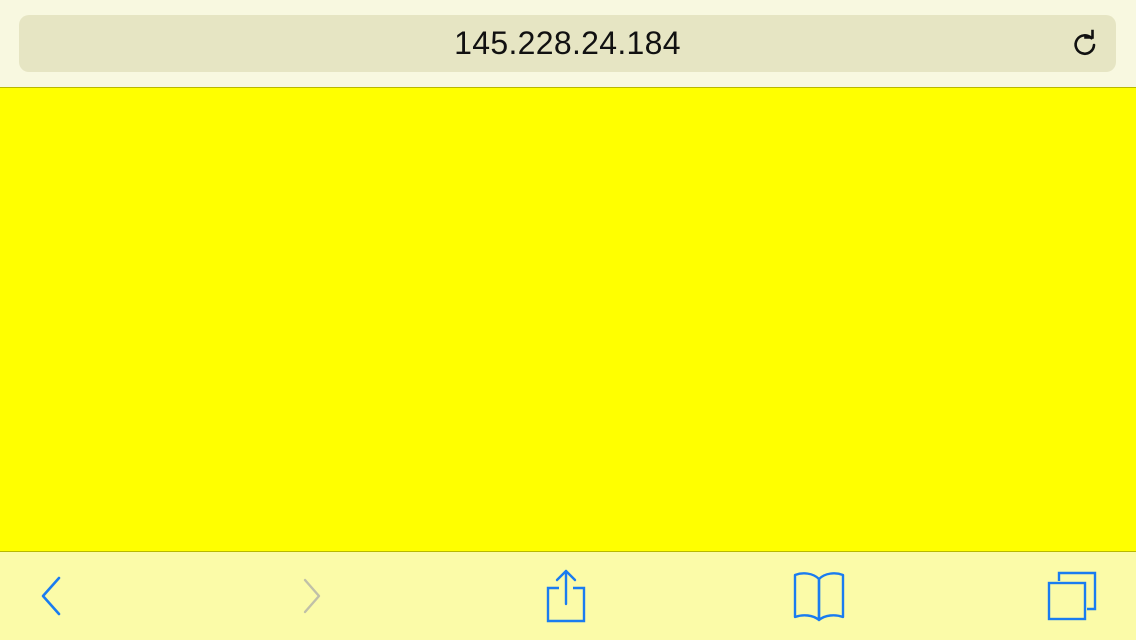 This screenshot has height=640, width=1136. I want to click on address-bar: 145.228.24.184, so click(567, 43).